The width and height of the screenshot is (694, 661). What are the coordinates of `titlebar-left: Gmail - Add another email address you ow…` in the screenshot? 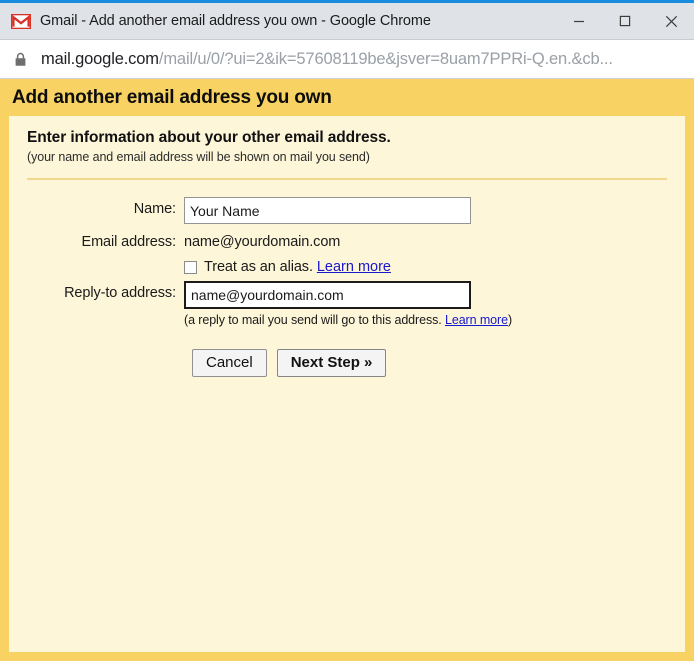 It's located at (278, 21).